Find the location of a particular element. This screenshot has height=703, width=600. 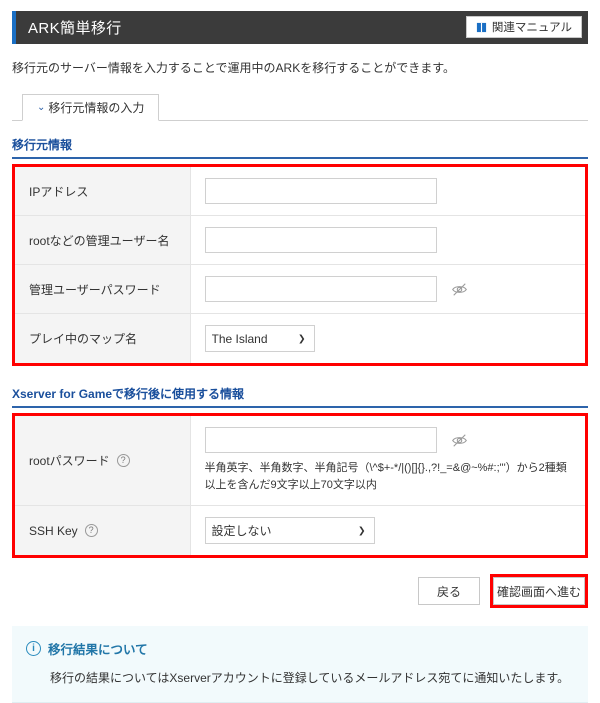

label-text: プレイ中のマップ名 is located at coordinates (83, 339).